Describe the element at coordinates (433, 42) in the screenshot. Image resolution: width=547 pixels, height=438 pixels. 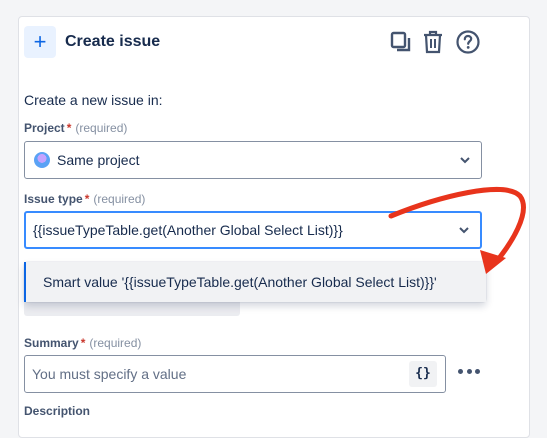
I see `trash-icon` at that location.